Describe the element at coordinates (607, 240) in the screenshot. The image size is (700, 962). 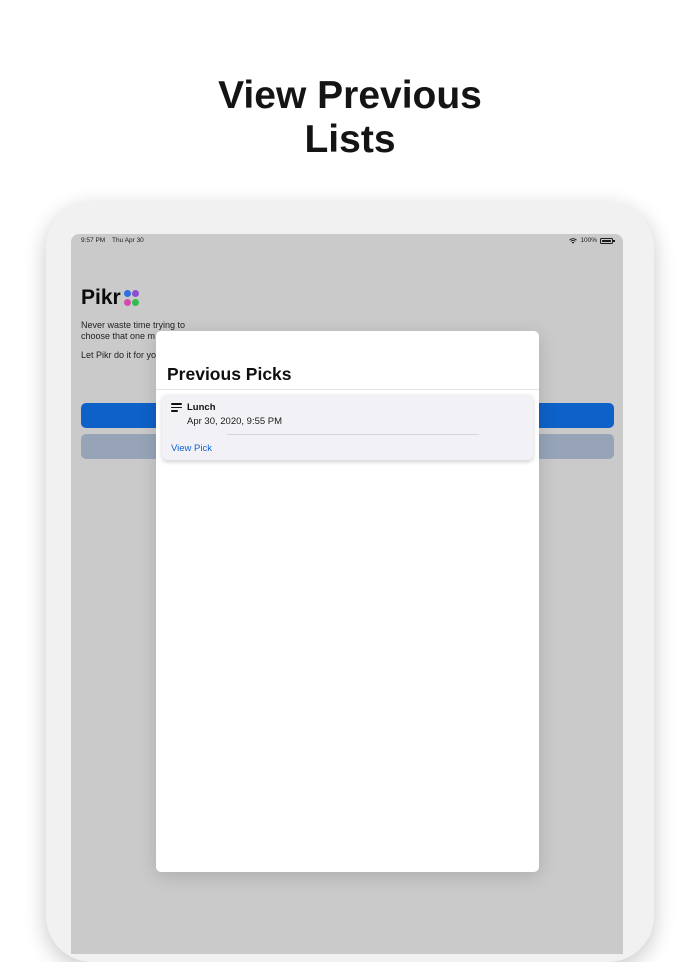
I see `battery-icon` at that location.